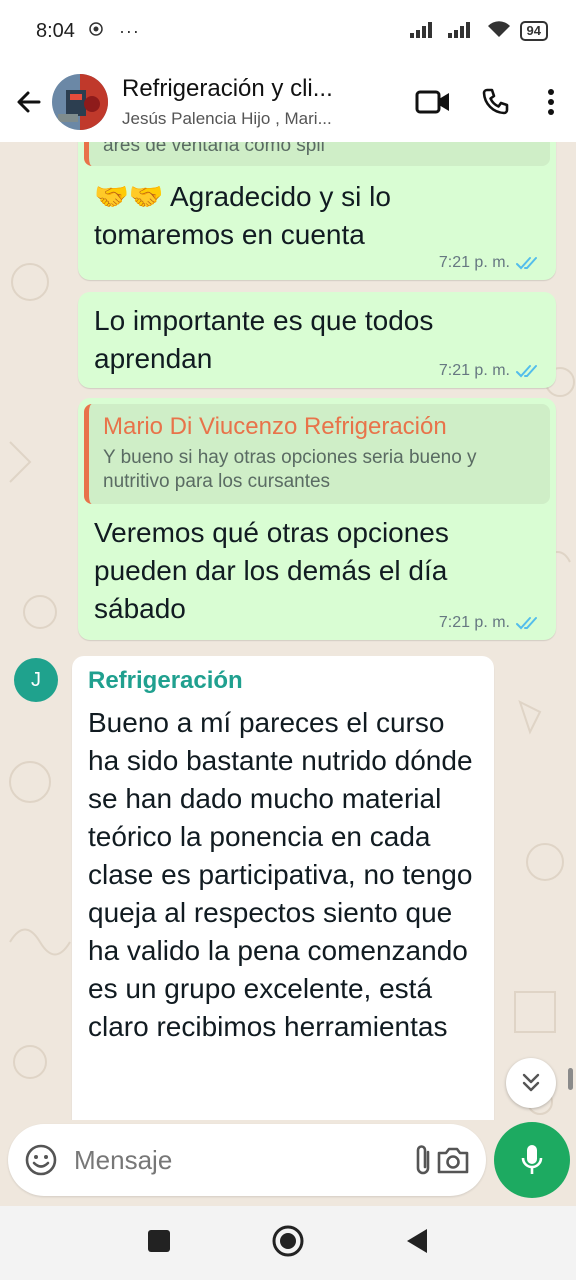 The width and height of the screenshot is (576, 1280). I want to click on microphone-icon, so click(532, 1159).